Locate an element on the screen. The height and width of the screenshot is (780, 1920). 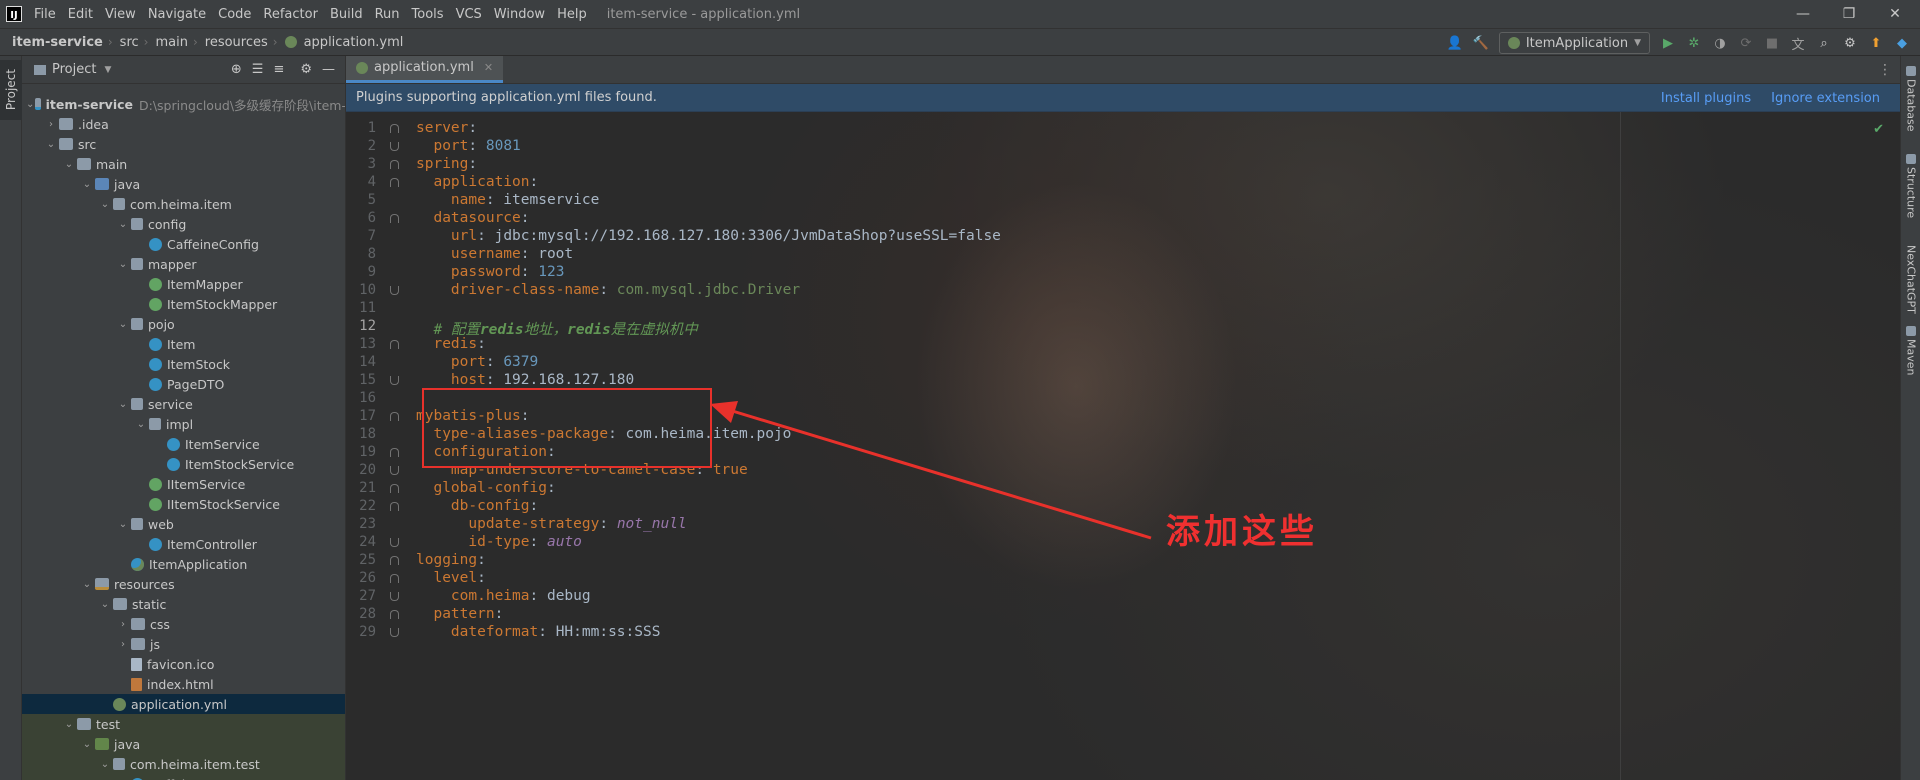
tree-item: application.yml is located at coordinates (183, 704).